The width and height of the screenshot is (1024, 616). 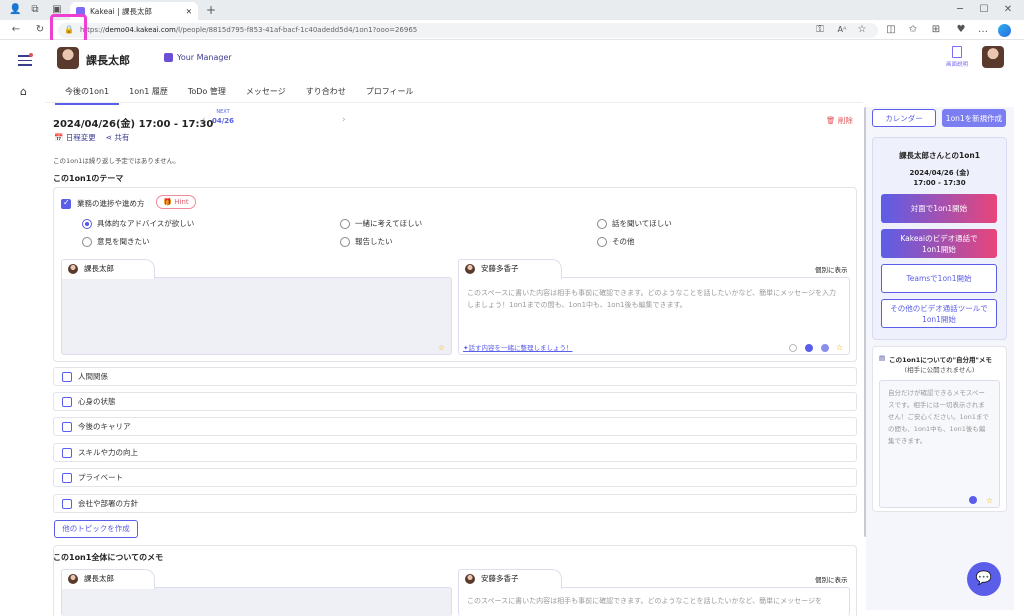 I want to click on topic-row-progress: 業務の進捗や進め方, so click(x=103, y=203).